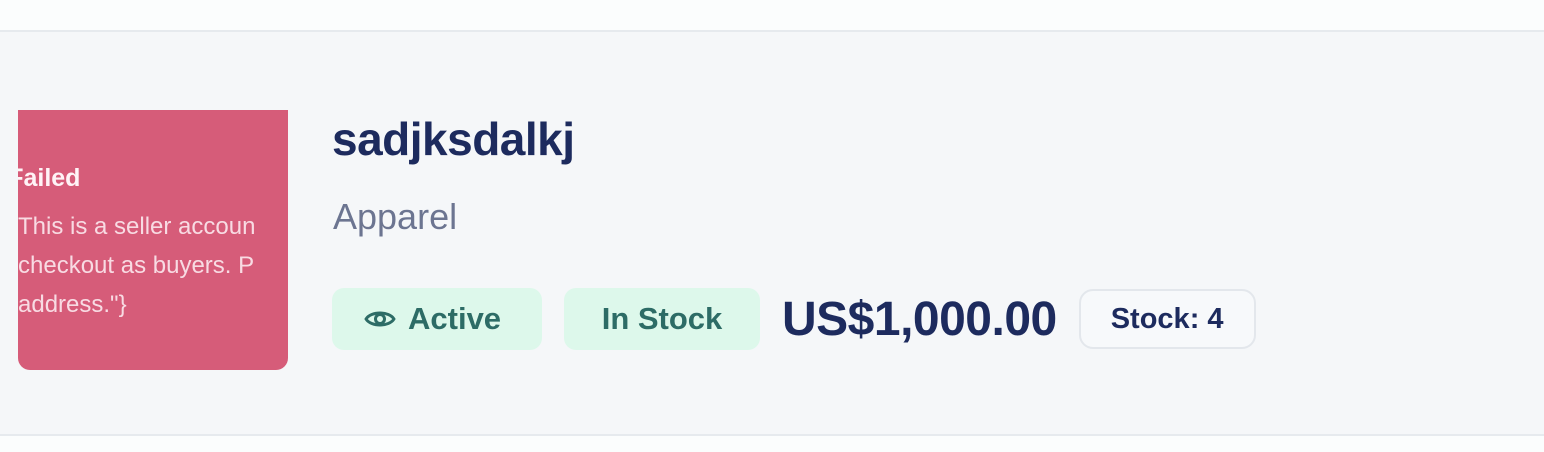 The image size is (1544, 452). Describe the element at coordinates (49, 178) in the screenshot. I see `thumbnail-error-title: n Failed` at that location.